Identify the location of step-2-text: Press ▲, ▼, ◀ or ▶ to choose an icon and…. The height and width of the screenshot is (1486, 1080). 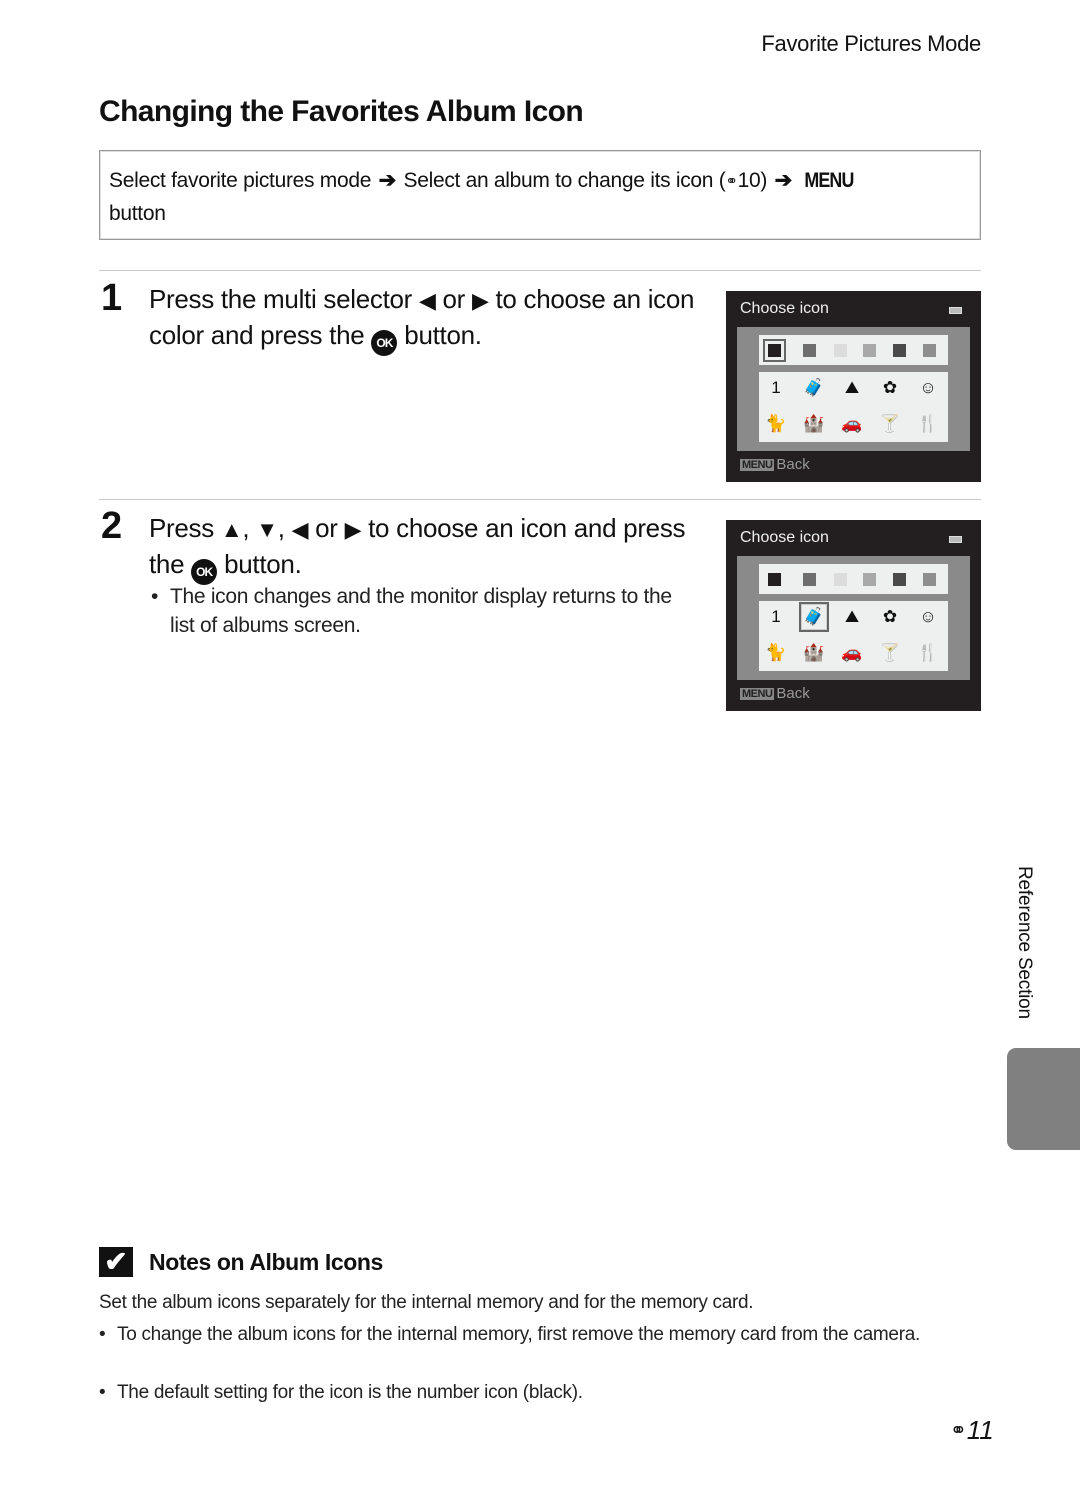
(419, 548).